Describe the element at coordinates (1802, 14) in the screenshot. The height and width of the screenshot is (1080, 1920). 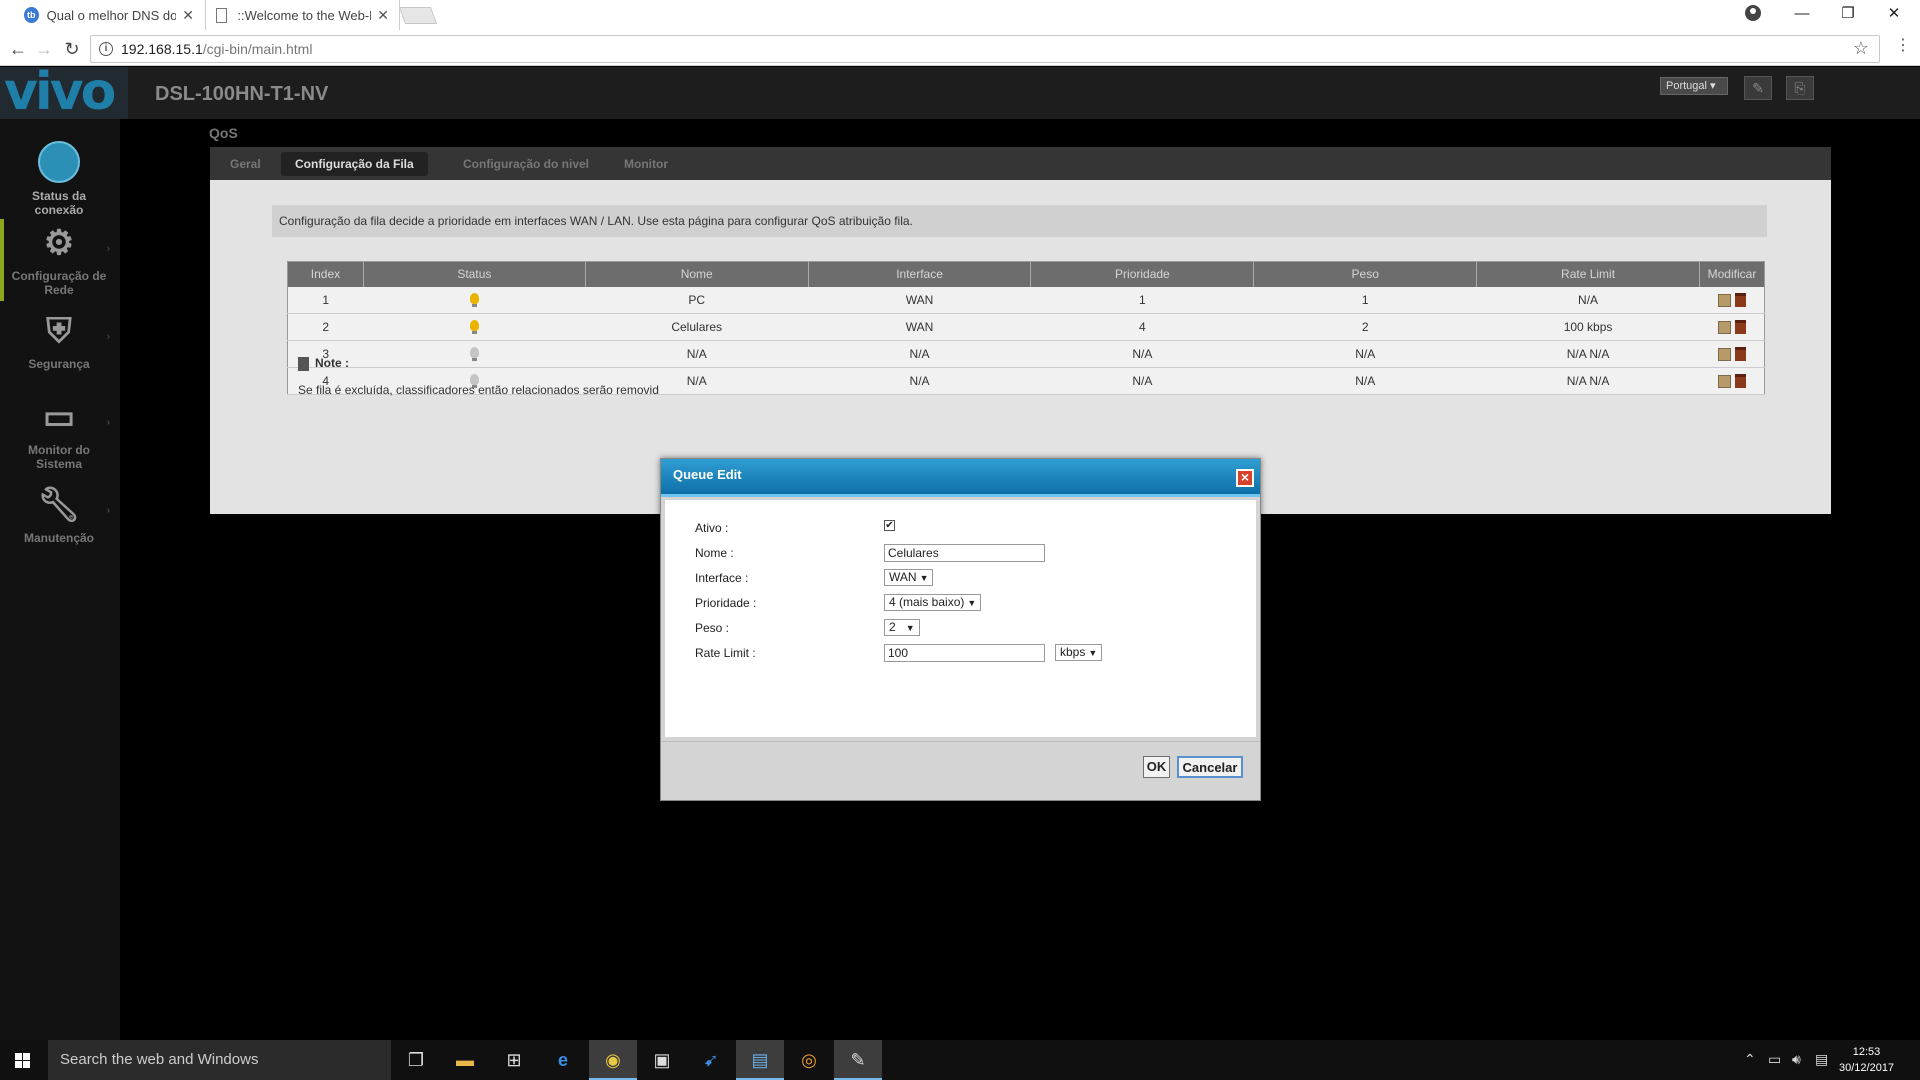
I see `minimize-icon: —` at that location.